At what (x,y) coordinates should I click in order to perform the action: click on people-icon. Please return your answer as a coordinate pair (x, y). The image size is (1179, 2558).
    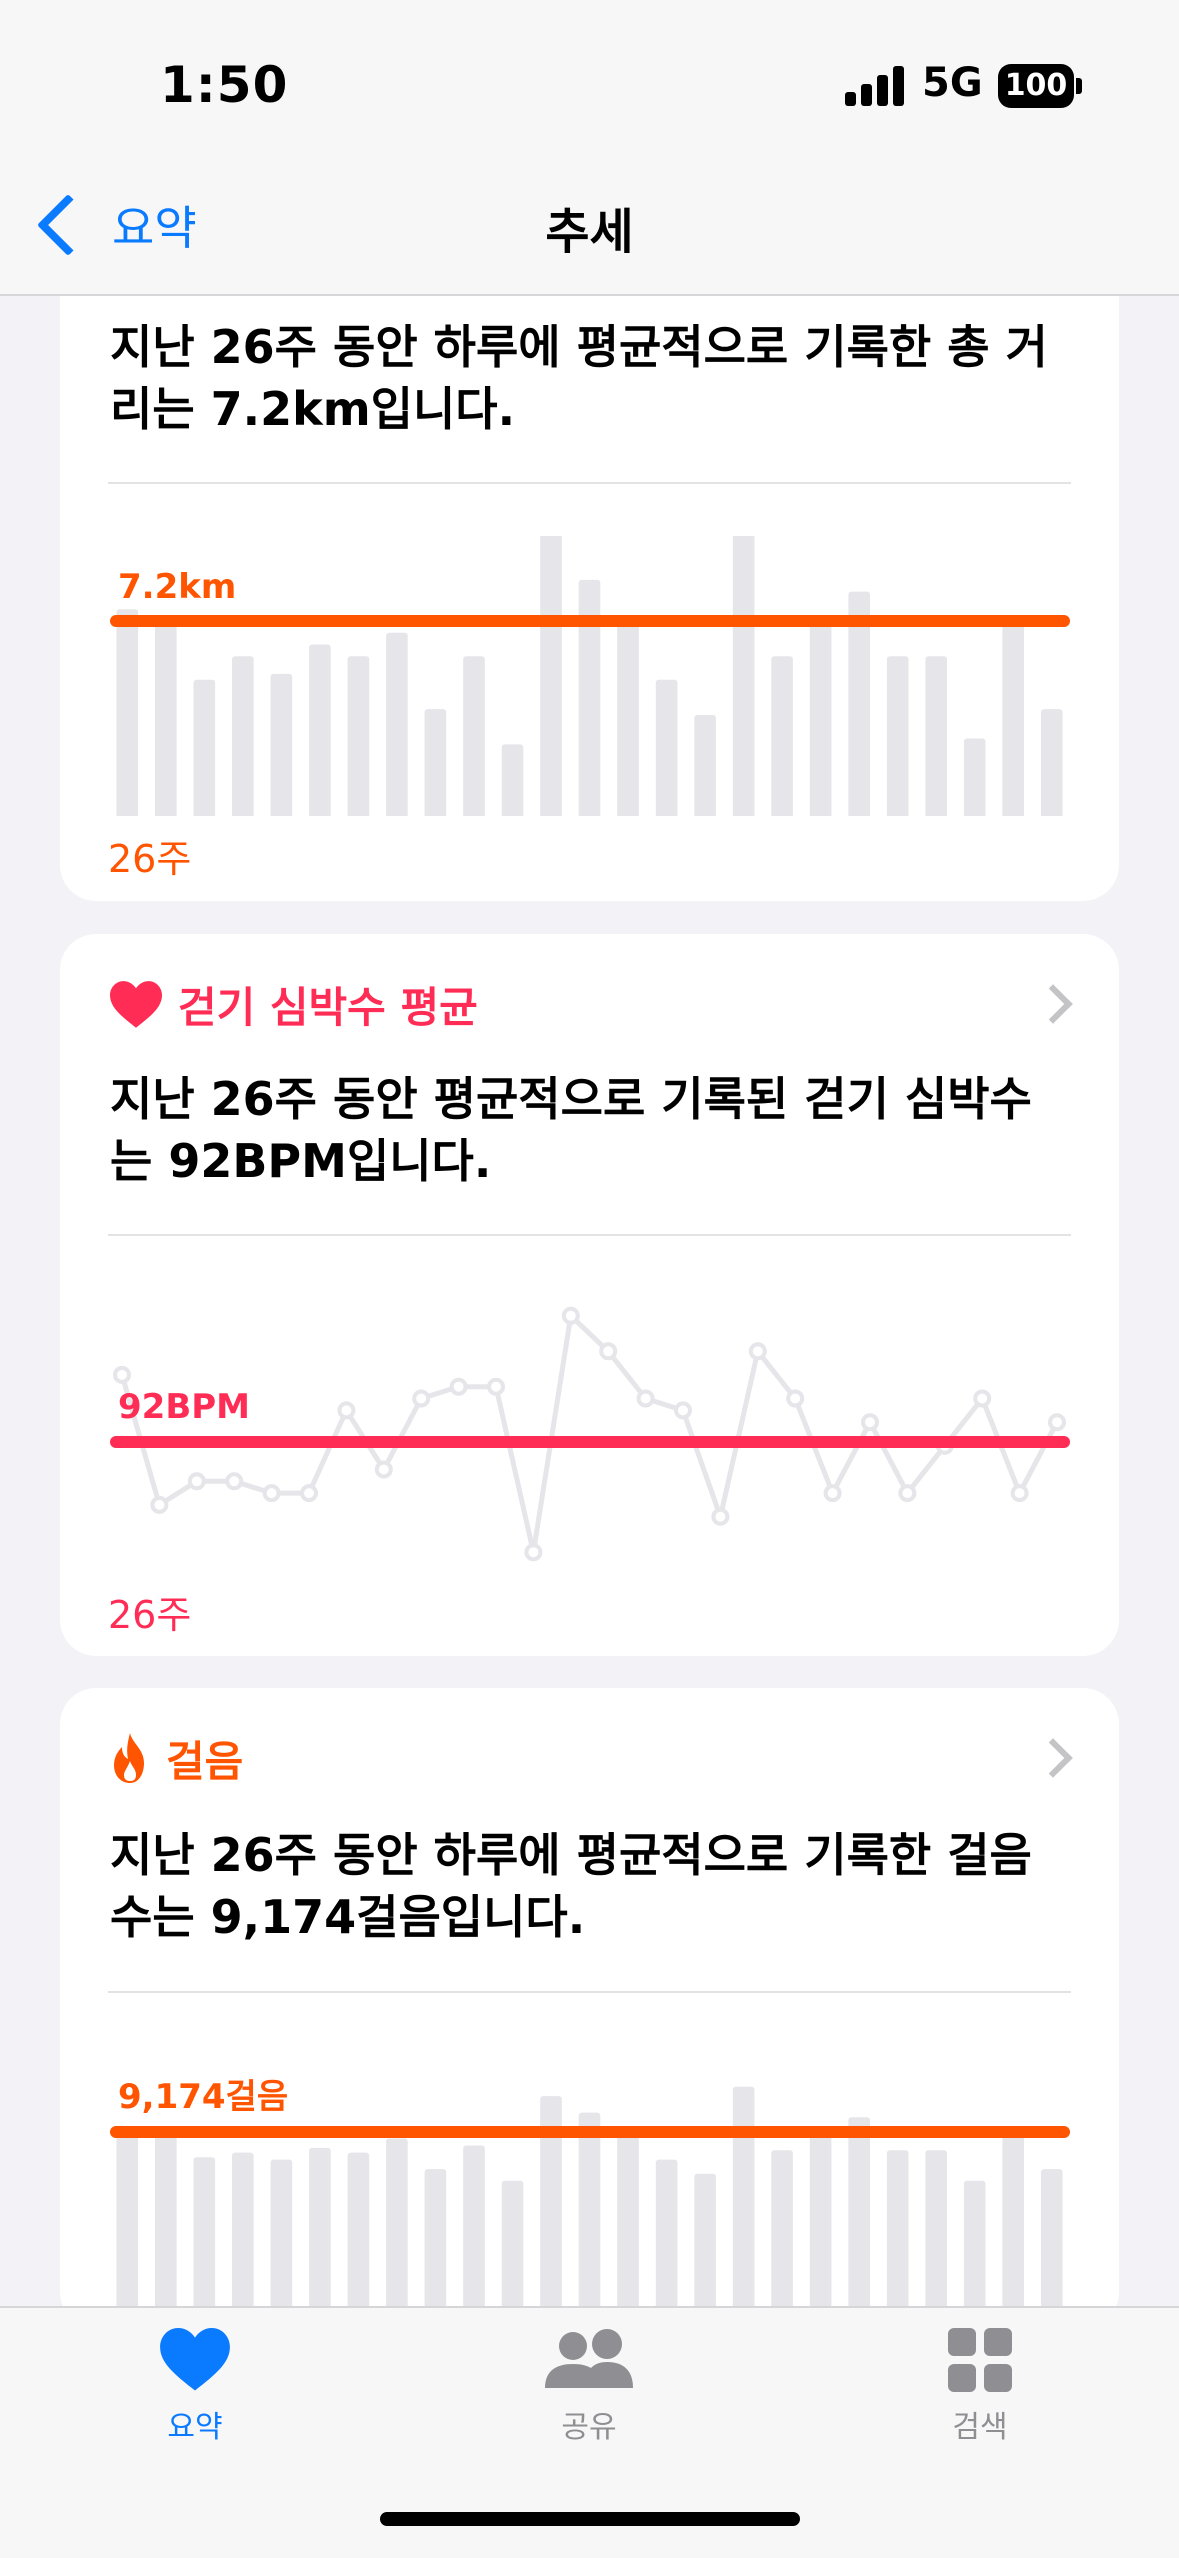
    Looking at the image, I should click on (589, 2358).